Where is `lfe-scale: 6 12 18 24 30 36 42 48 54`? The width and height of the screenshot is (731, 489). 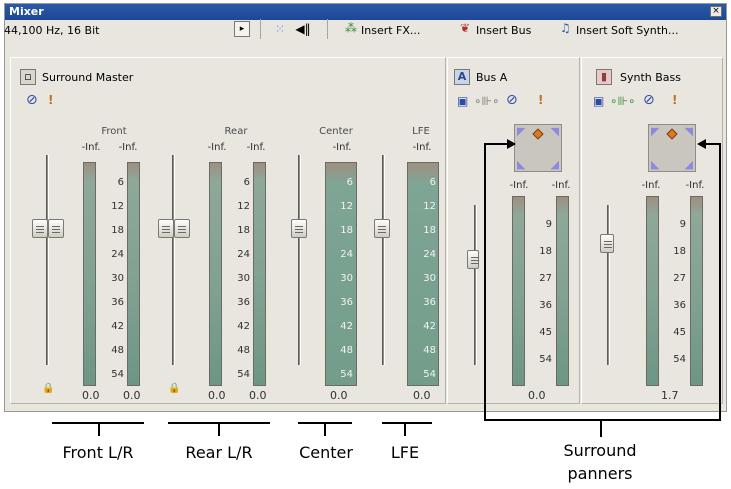 lfe-scale: 6 12 18 24 30 36 42 48 54 is located at coordinates (429, 278).